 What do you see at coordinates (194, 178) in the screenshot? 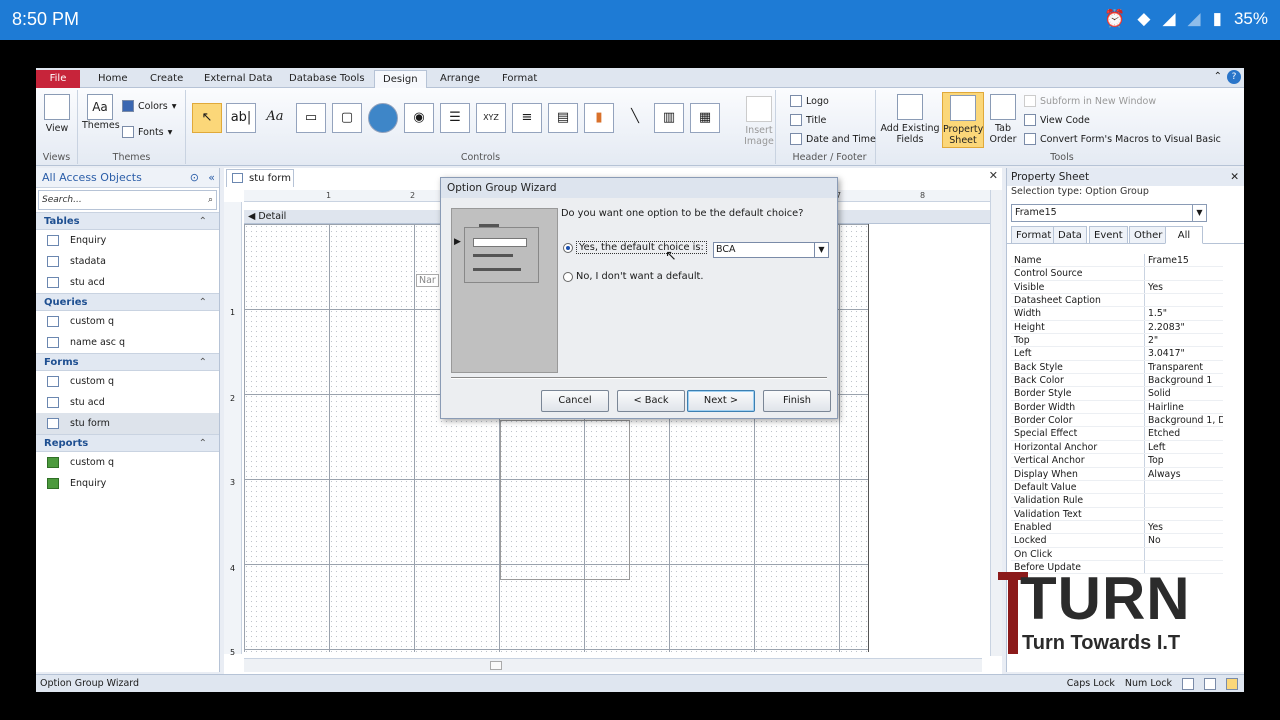
I see `nav-menu-icon: ⊙` at bounding box center [194, 178].